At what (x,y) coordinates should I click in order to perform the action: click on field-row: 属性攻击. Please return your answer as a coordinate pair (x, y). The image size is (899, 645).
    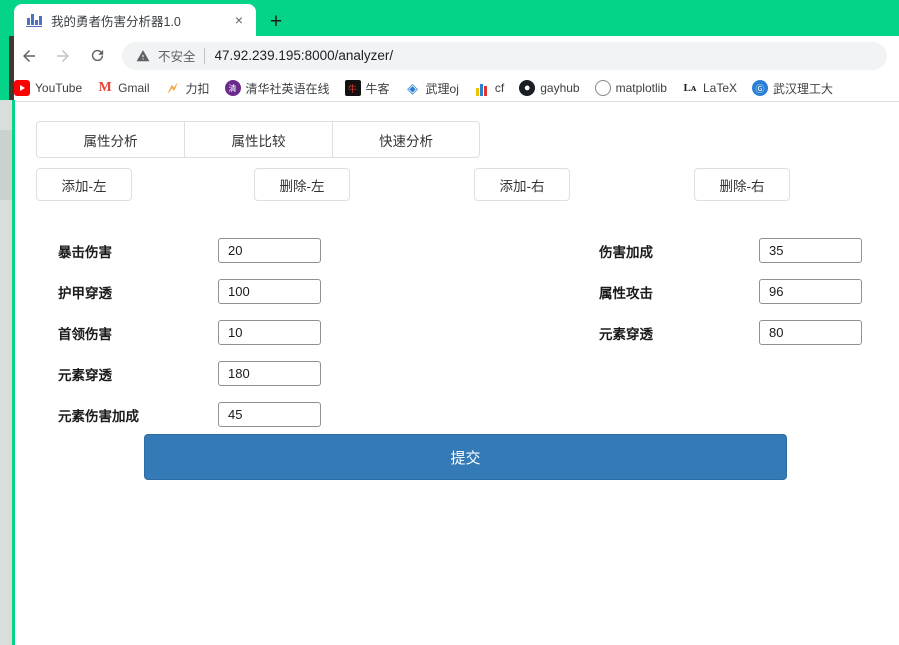
    Looking at the image, I should click on (749, 291).